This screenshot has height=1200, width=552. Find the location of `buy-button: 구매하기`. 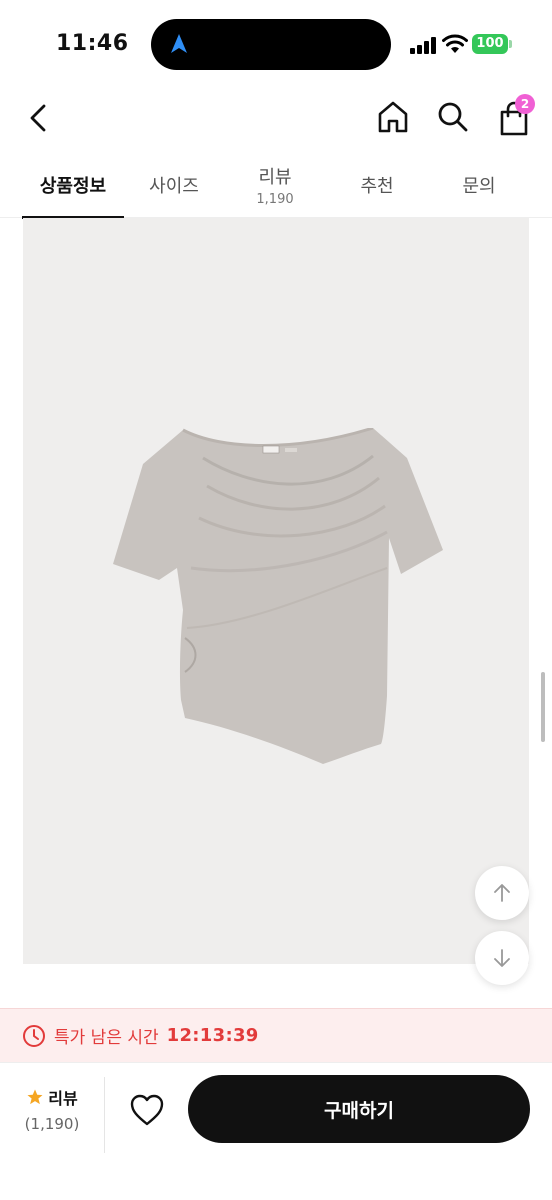

buy-button: 구매하기 is located at coordinates (359, 1109).